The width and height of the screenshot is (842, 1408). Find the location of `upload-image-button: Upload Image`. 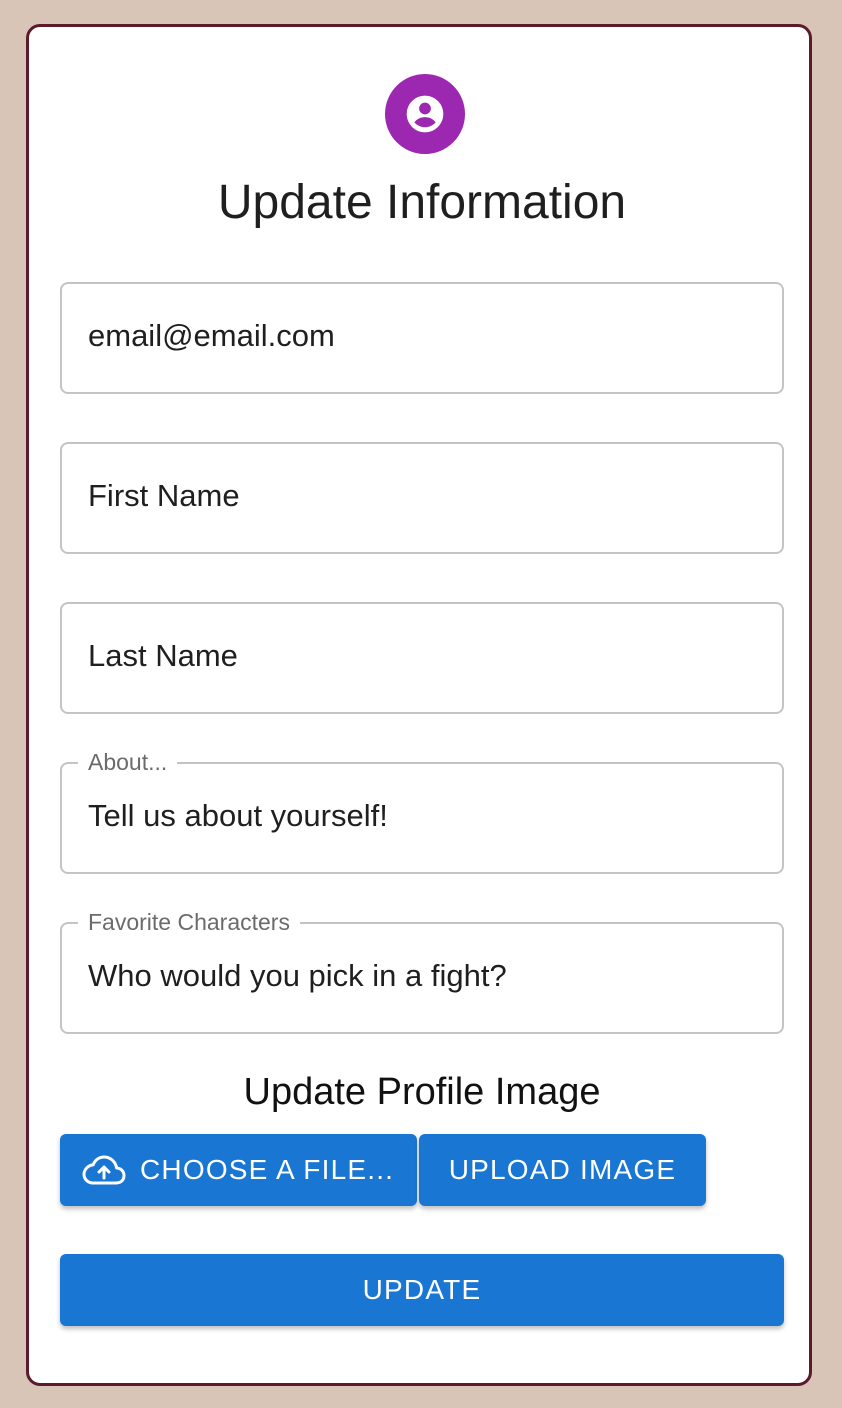

upload-image-button: Upload Image is located at coordinates (562, 1170).